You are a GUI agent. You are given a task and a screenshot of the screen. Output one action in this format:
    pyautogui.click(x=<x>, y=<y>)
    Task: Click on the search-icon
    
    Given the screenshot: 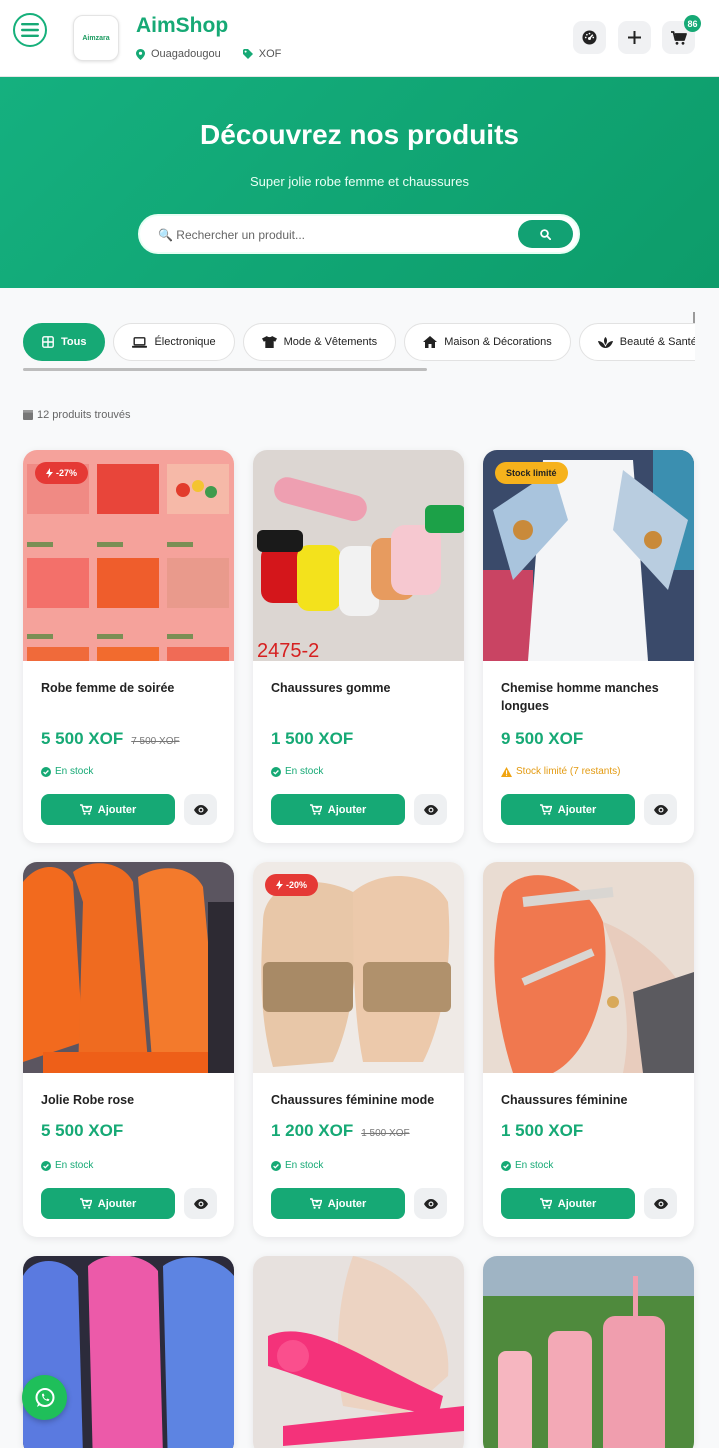 What is the action you would take?
    pyautogui.click(x=545, y=234)
    